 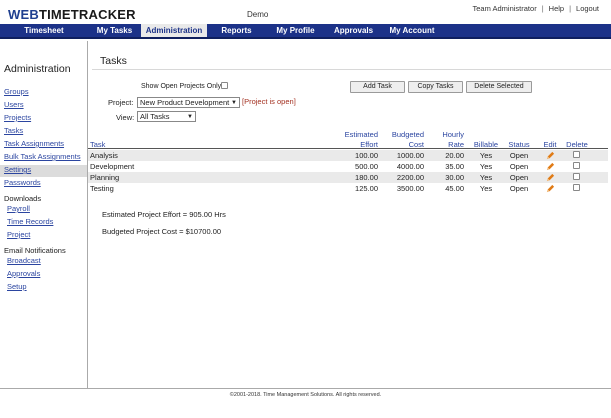 I want to click on downloads-heading: Downloads, so click(x=23, y=198).